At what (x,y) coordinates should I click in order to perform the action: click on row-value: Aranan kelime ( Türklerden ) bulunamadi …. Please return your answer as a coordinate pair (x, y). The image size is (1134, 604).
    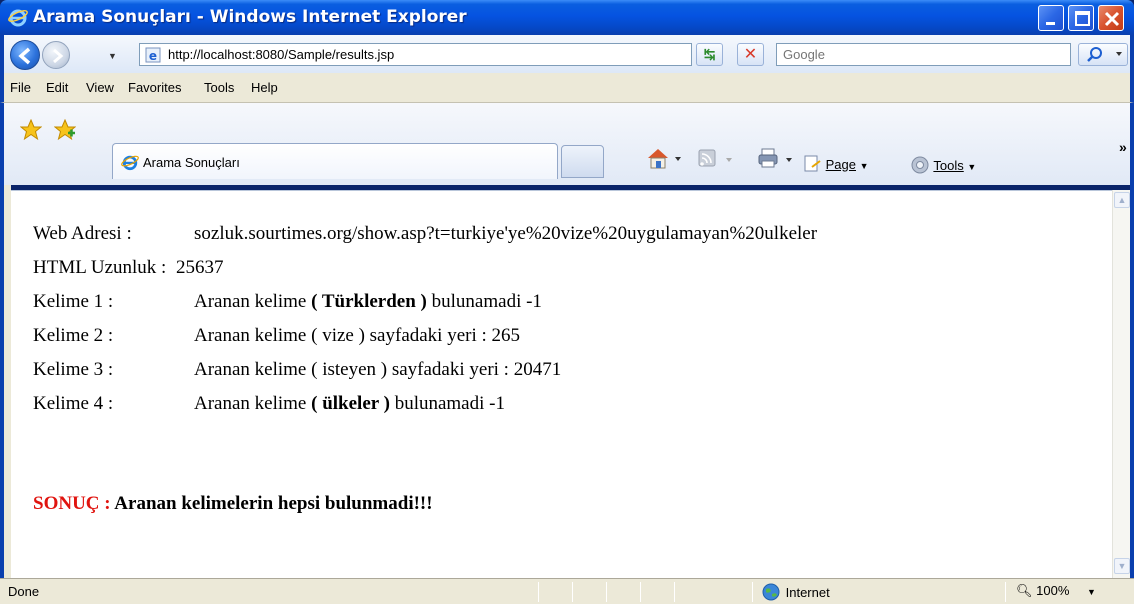
    Looking at the image, I should click on (368, 302).